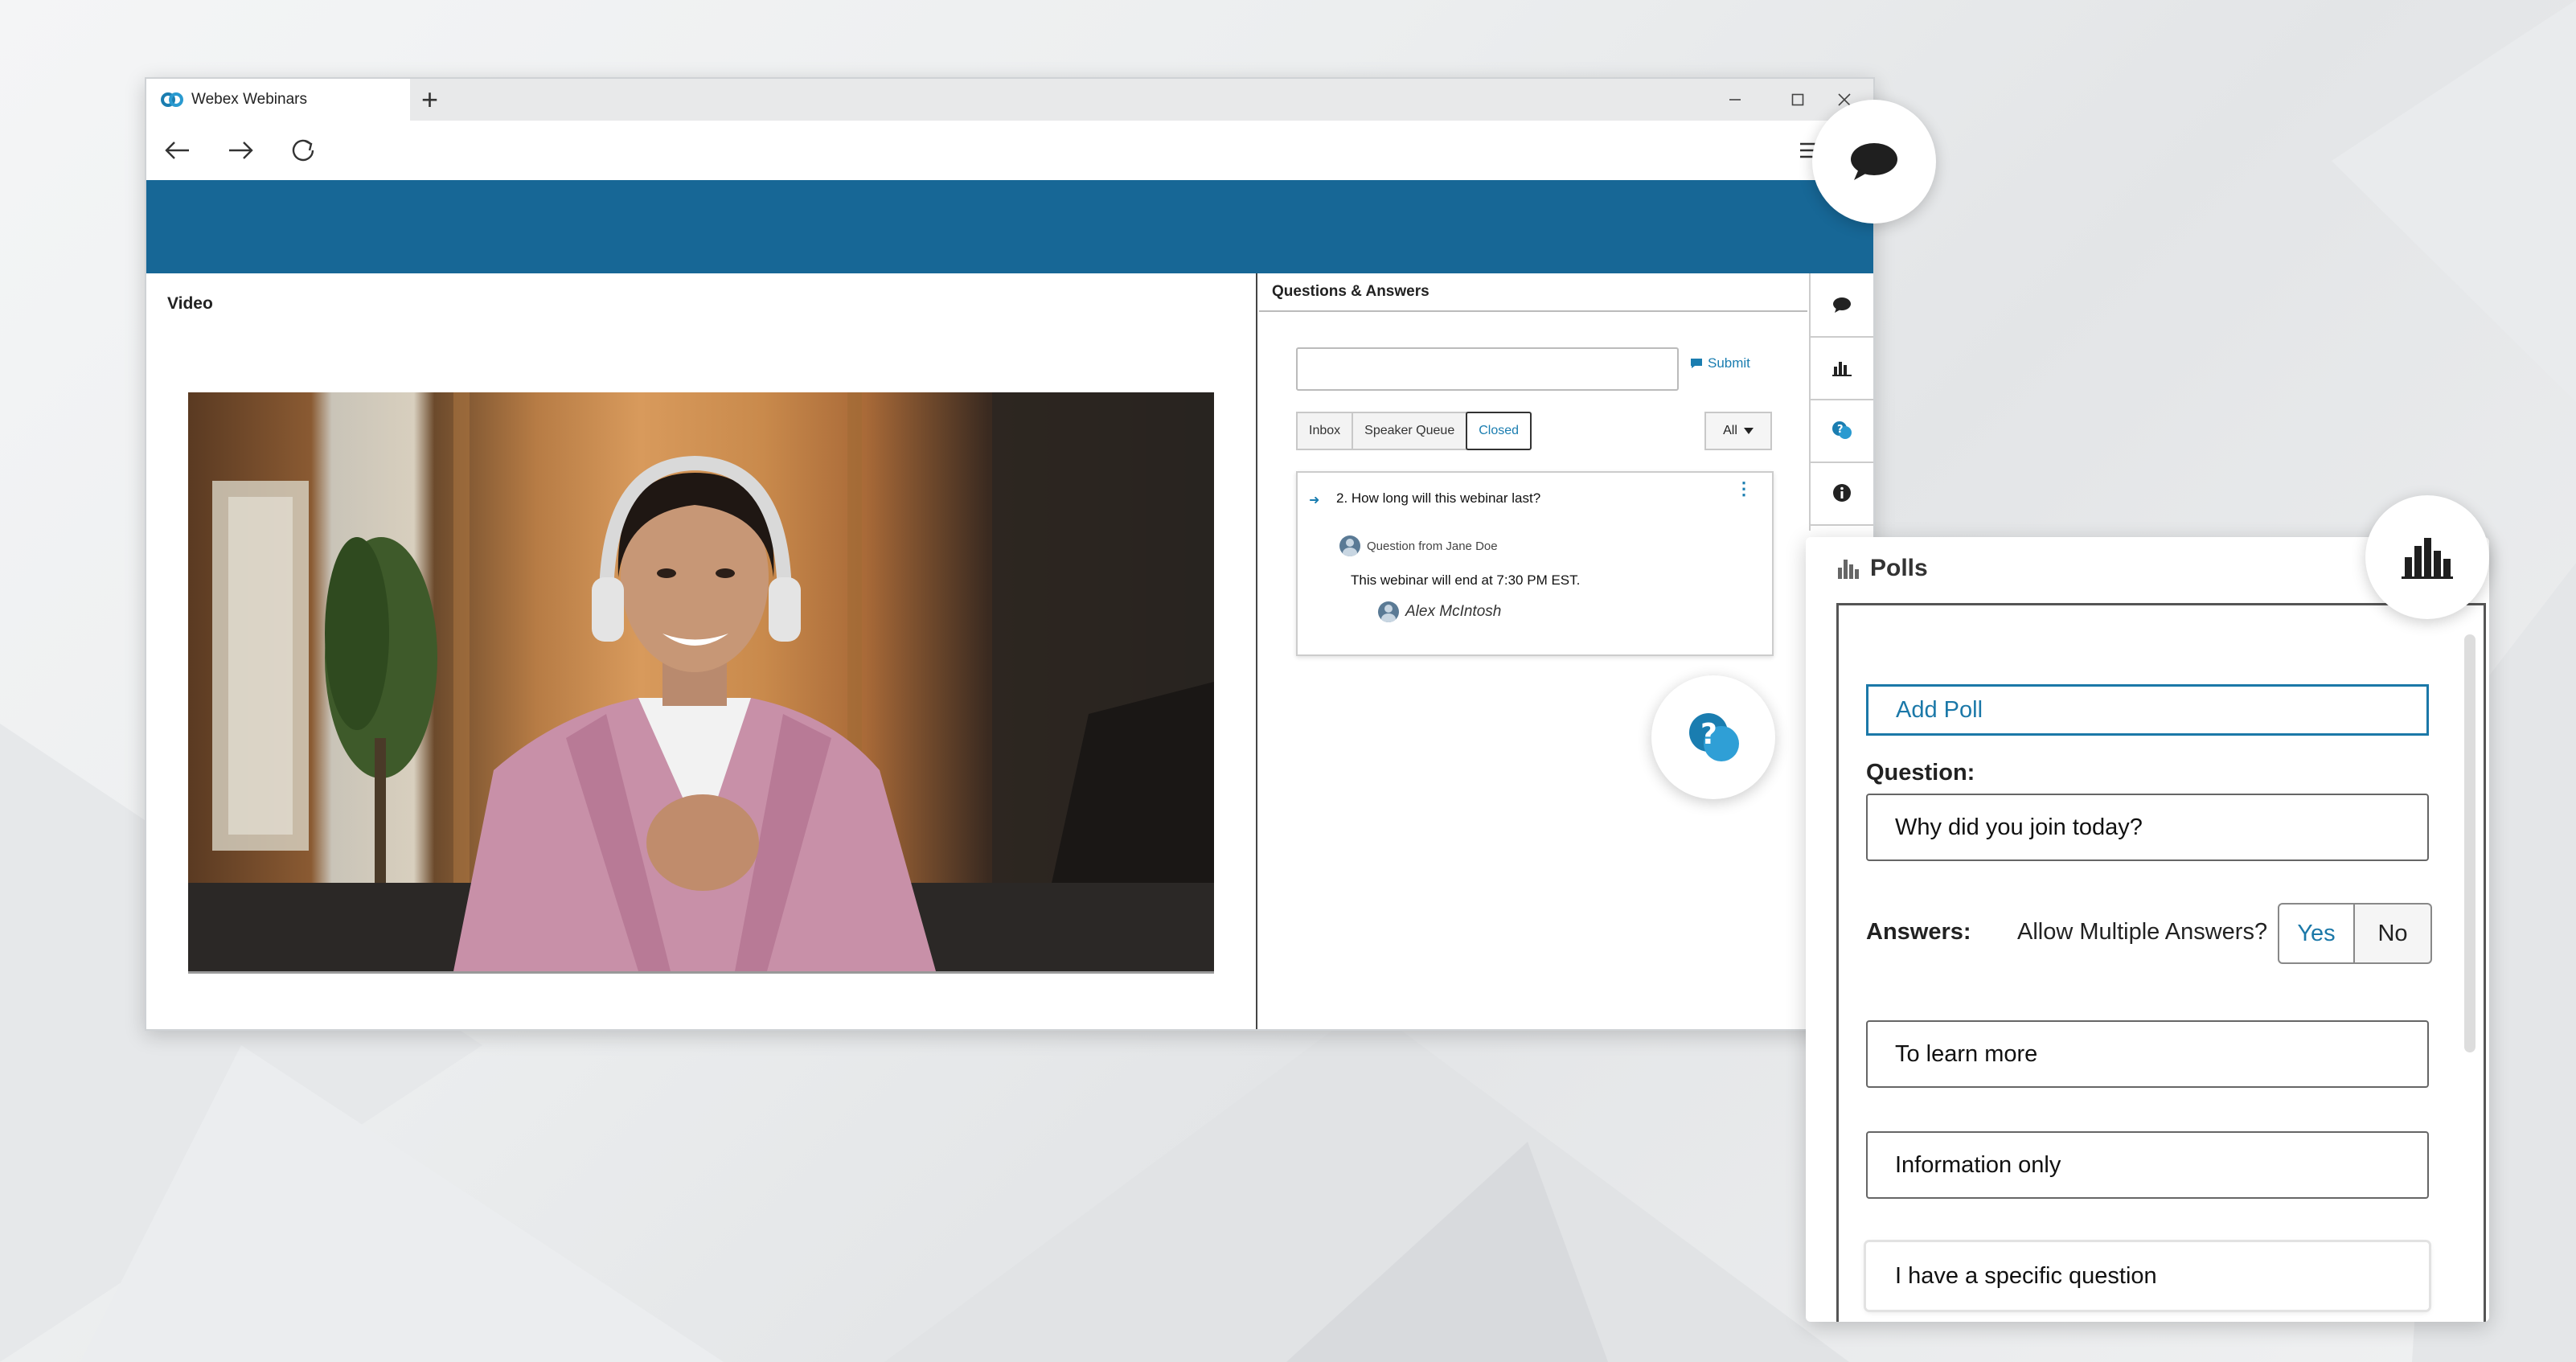 This screenshot has width=2576, height=1362. What do you see at coordinates (430, 100) in the screenshot?
I see `plus-icon: +` at bounding box center [430, 100].